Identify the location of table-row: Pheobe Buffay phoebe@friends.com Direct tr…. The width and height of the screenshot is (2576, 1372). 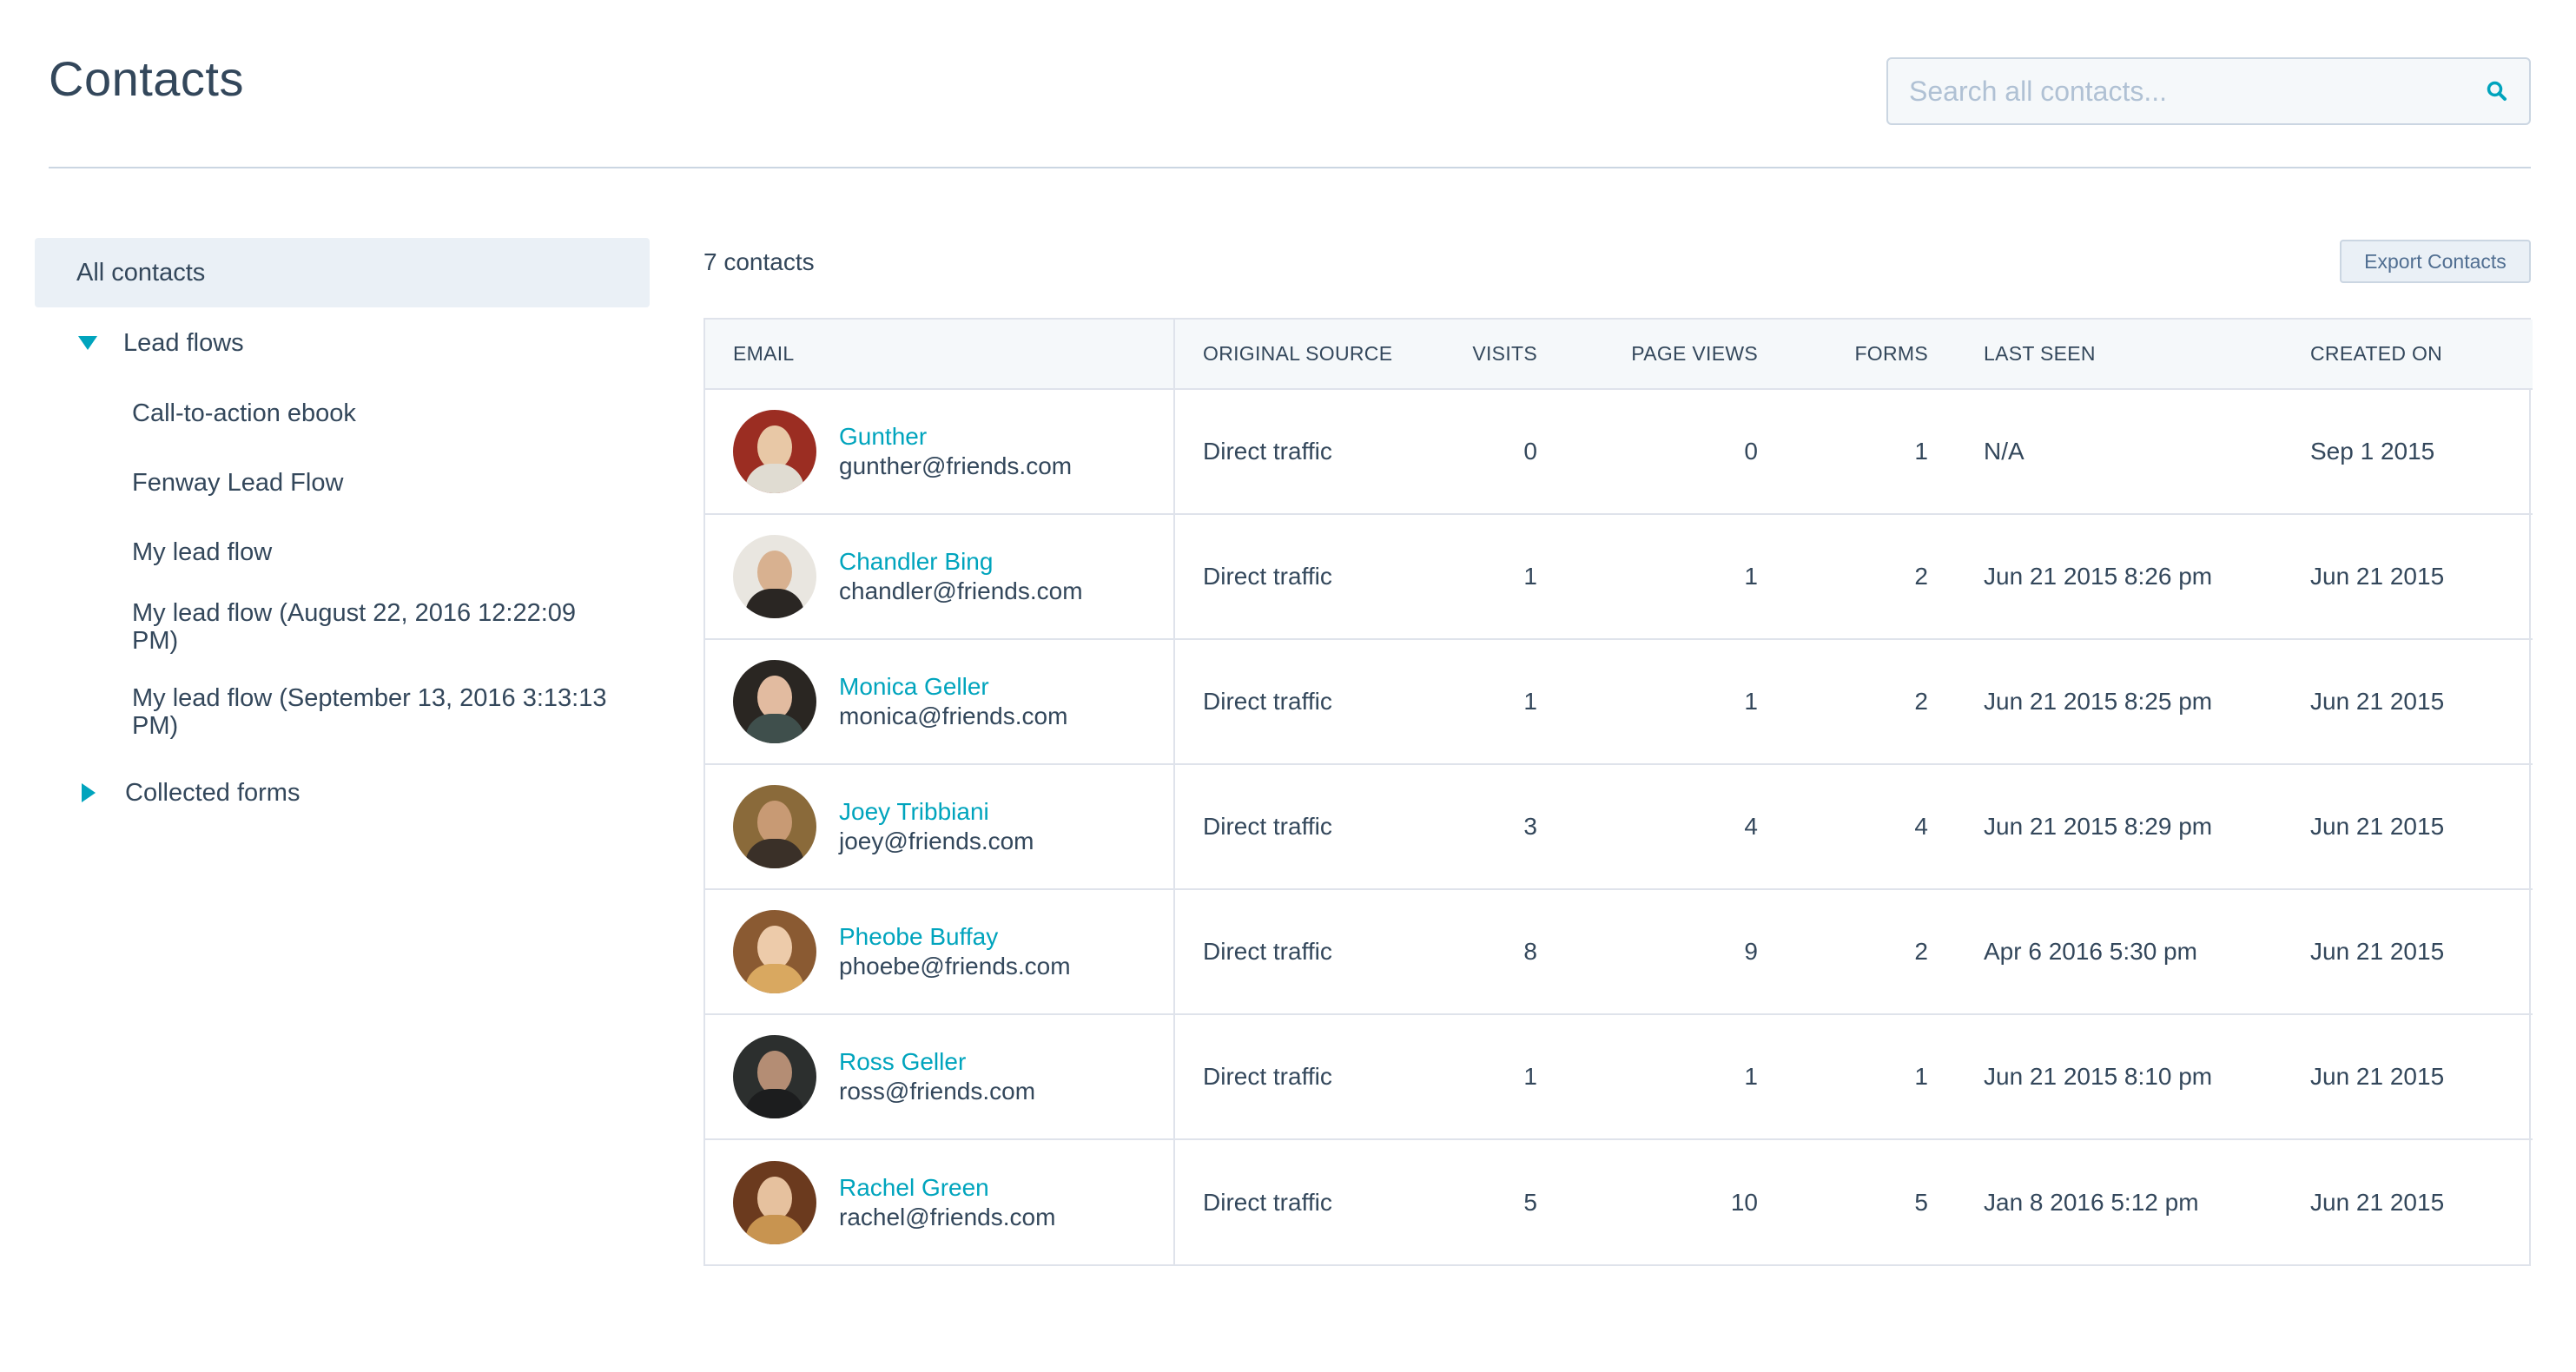
(1619, 952).